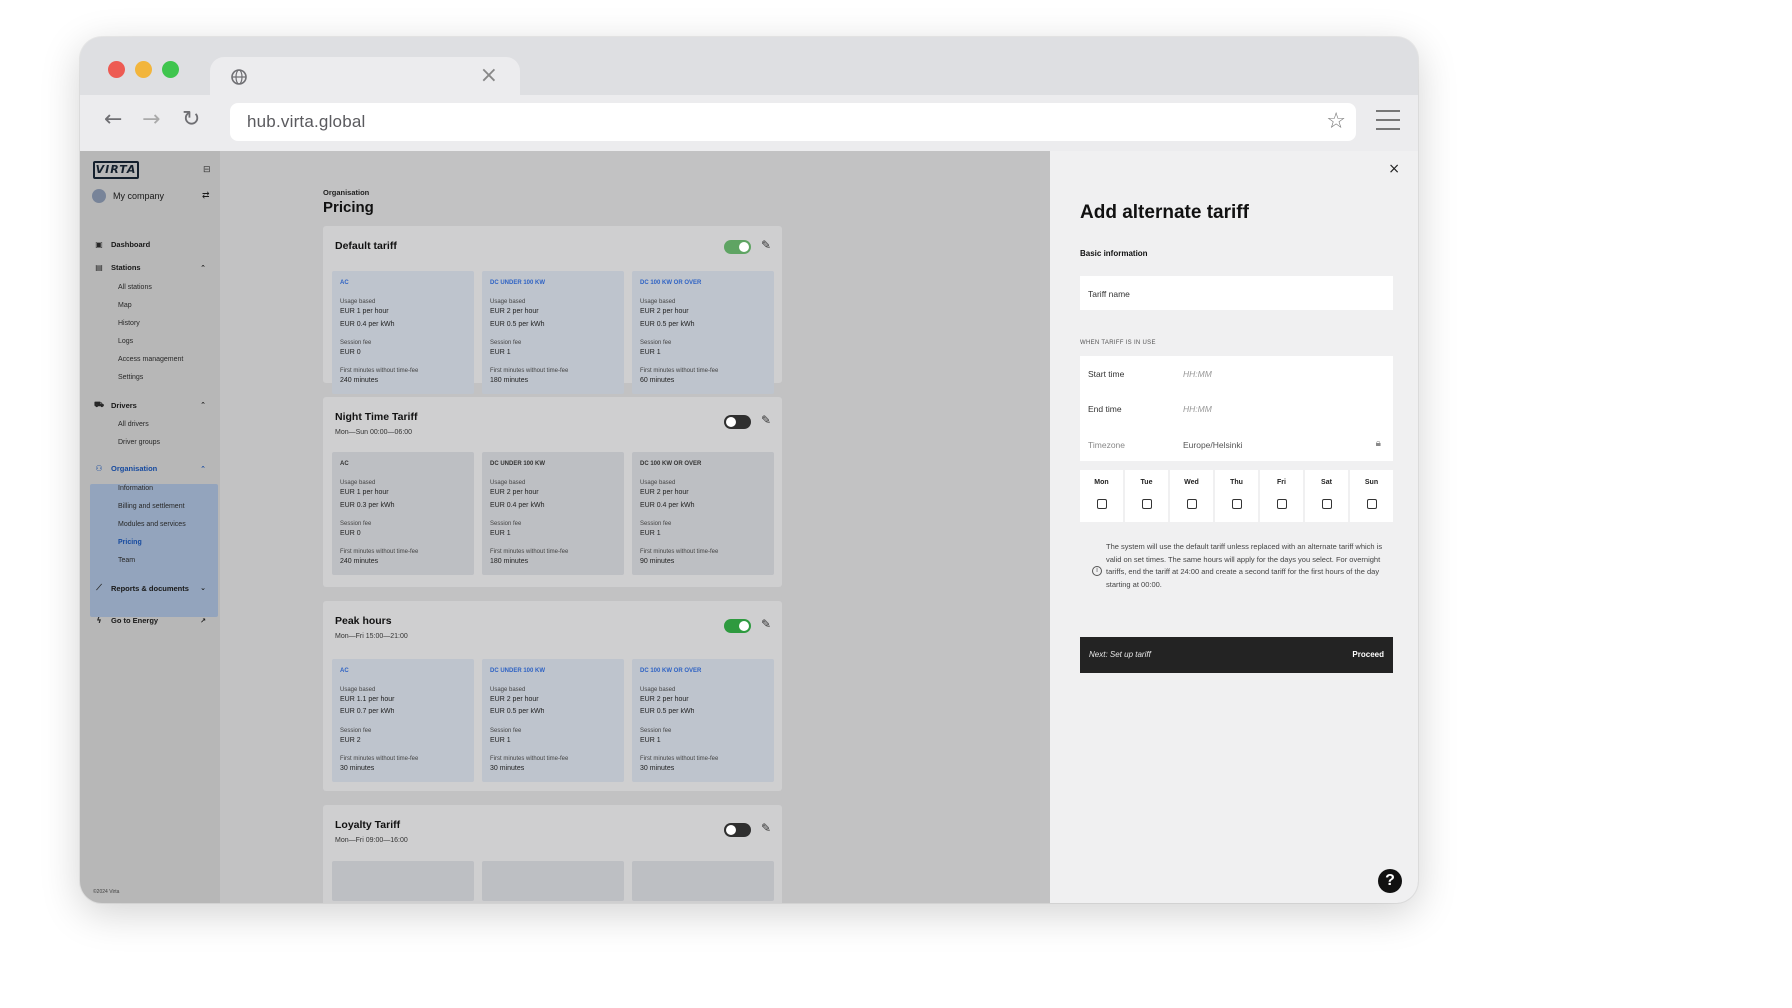  I want to click on day-tue: Tue, so click(1146, 496).